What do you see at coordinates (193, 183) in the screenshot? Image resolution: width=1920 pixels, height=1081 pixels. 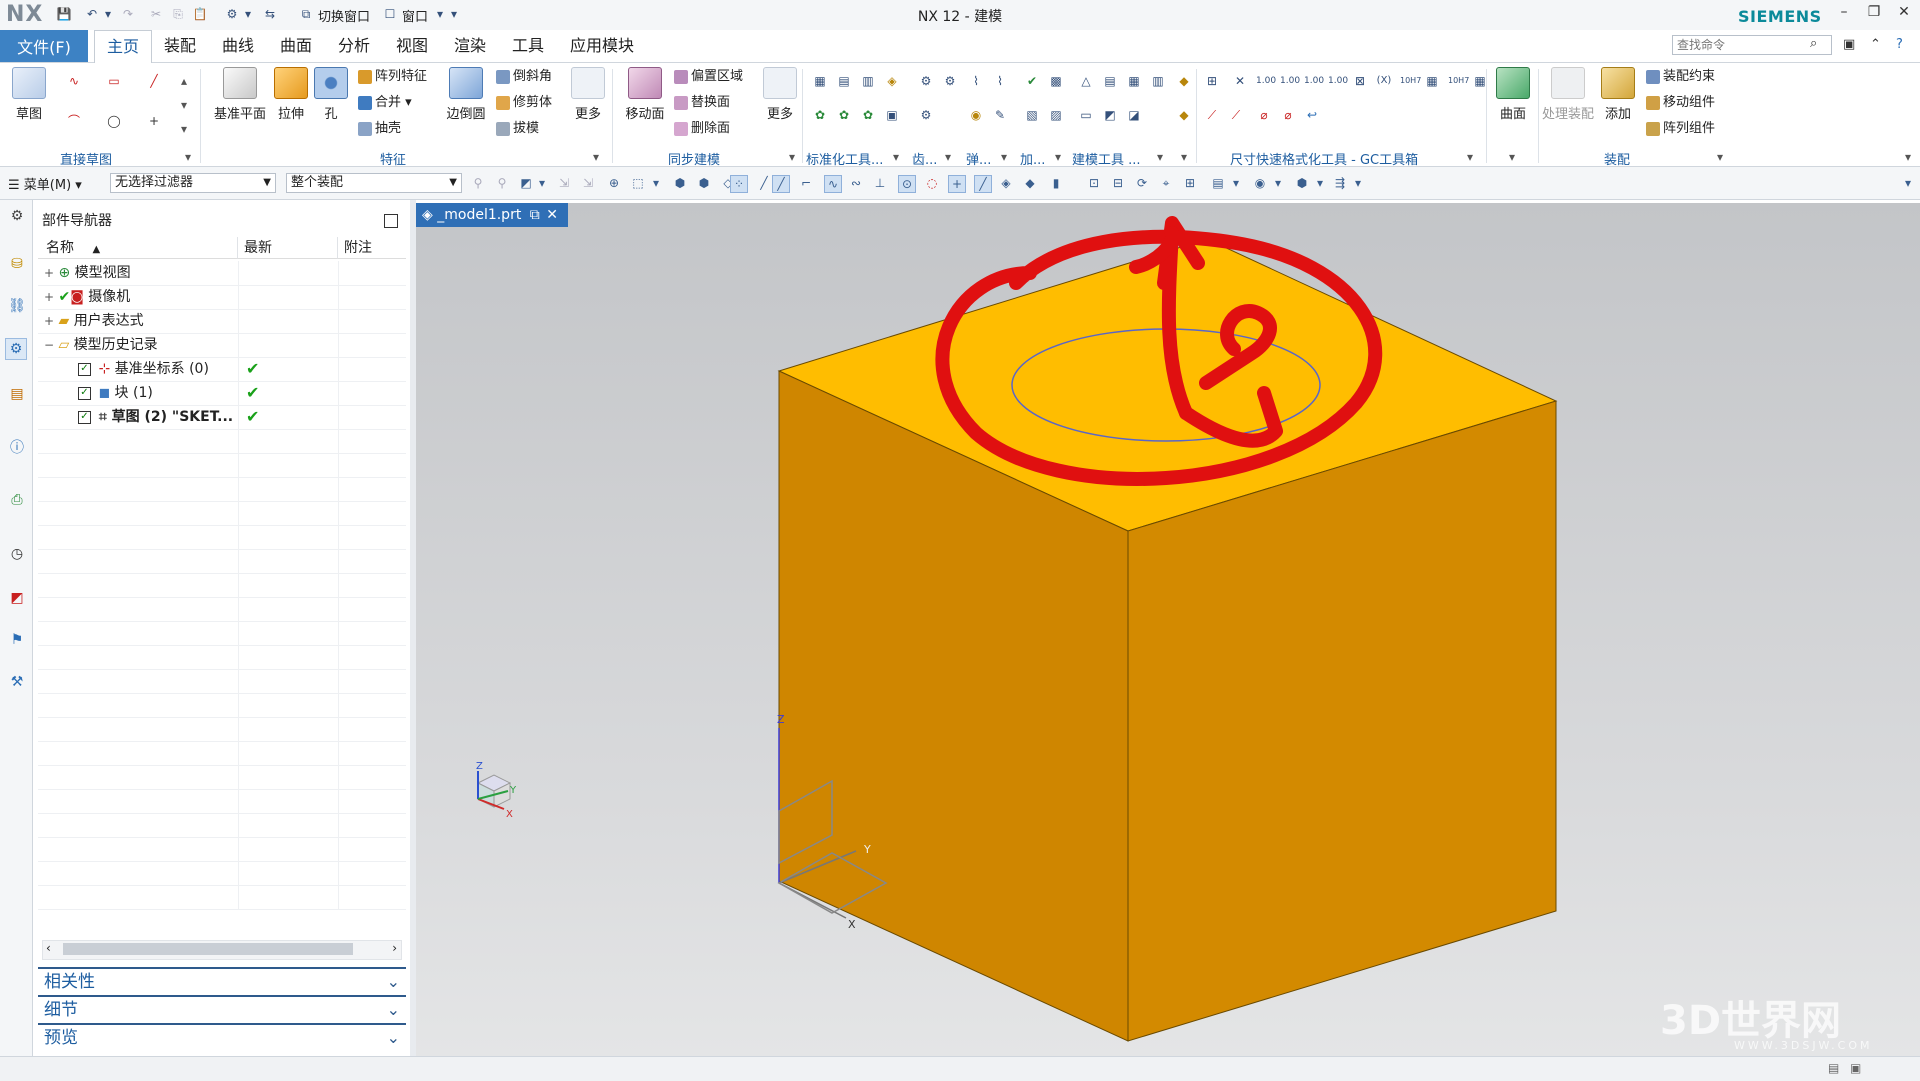 I see `type-filter-select: 无选择过滤器 ▼` at bounding box center [193, 183].